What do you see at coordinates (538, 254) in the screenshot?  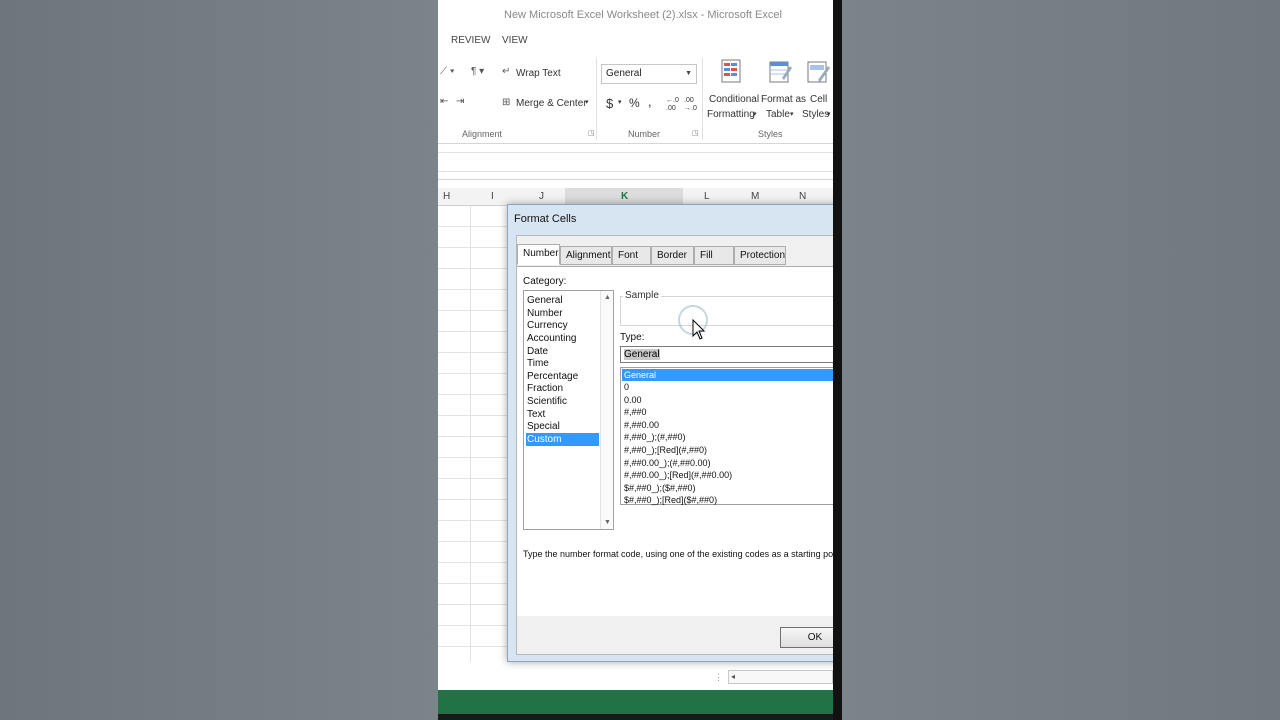 I see `tab-number: Number` at bounding box center [538, 254].